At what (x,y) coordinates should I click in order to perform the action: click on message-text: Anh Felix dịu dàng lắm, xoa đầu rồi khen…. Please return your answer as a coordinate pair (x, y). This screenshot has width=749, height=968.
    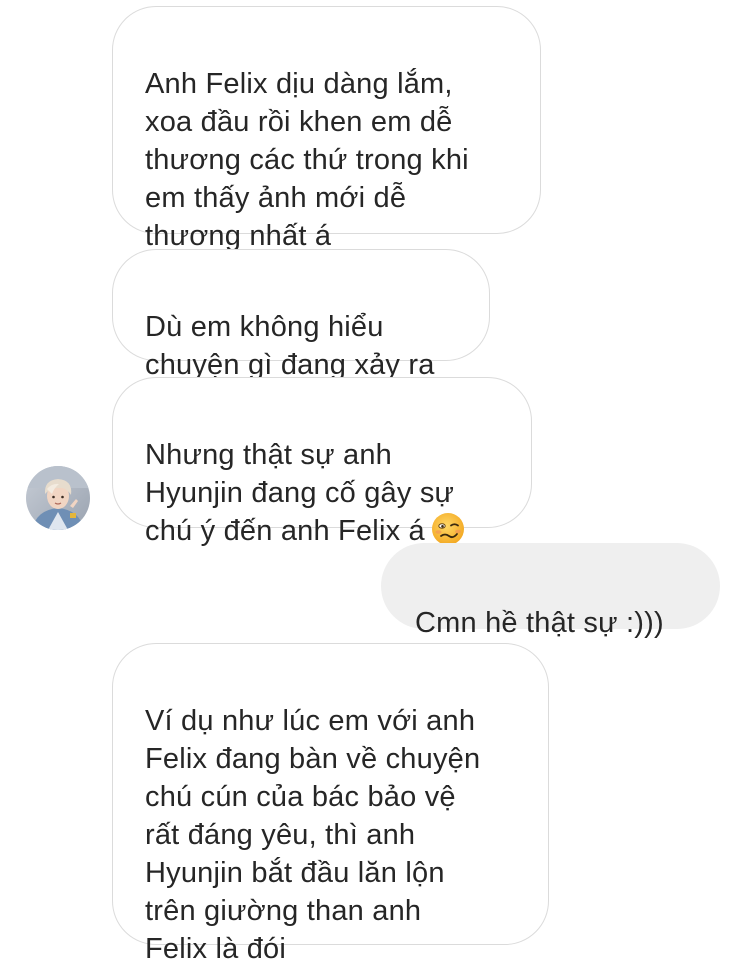
    Looking at the image, I should click on (307, 160).